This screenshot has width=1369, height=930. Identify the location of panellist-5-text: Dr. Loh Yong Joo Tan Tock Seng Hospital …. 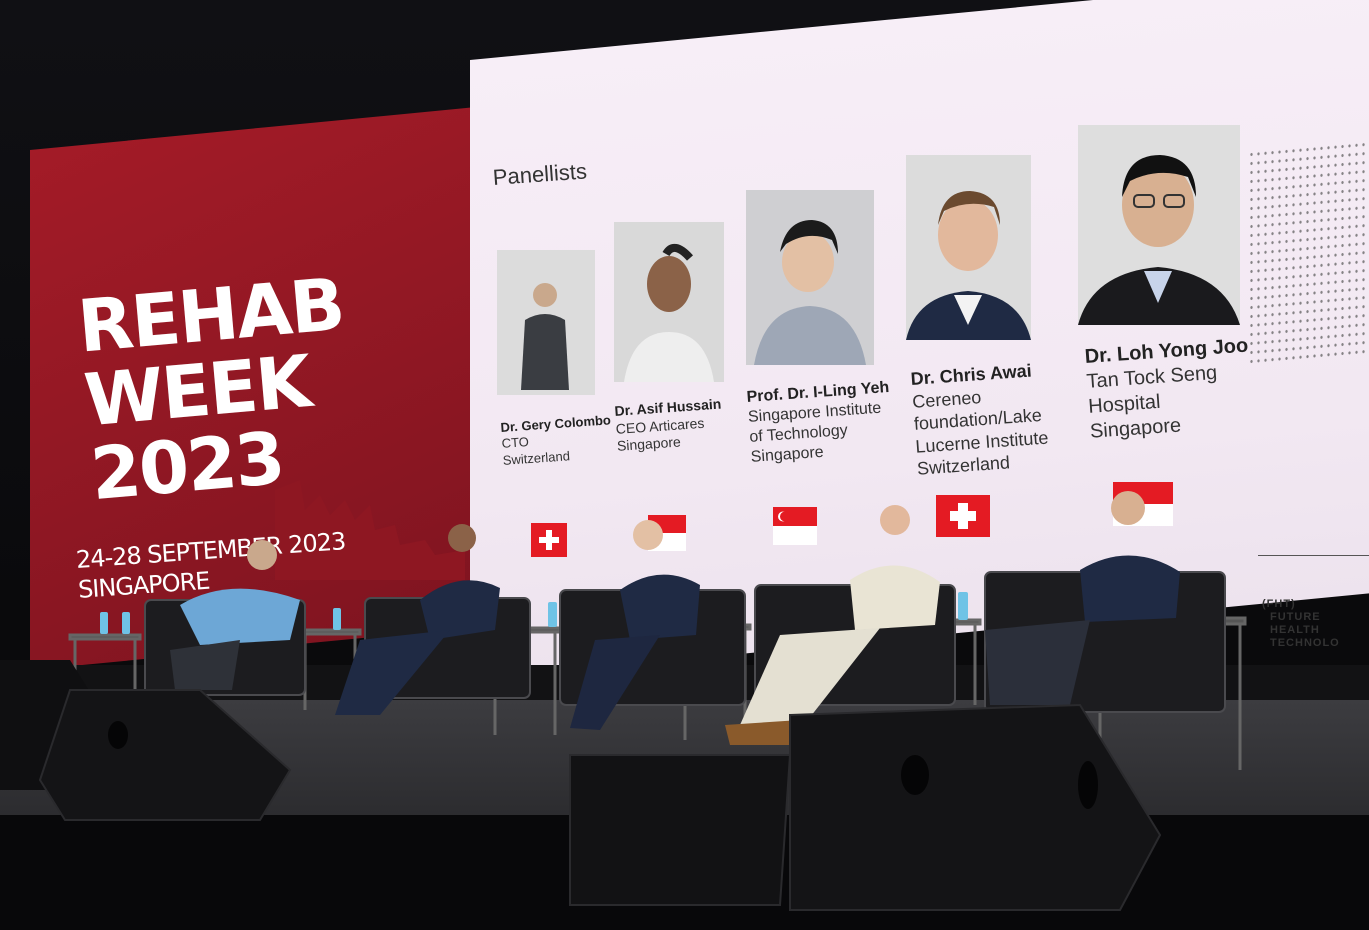
(1169, 389).